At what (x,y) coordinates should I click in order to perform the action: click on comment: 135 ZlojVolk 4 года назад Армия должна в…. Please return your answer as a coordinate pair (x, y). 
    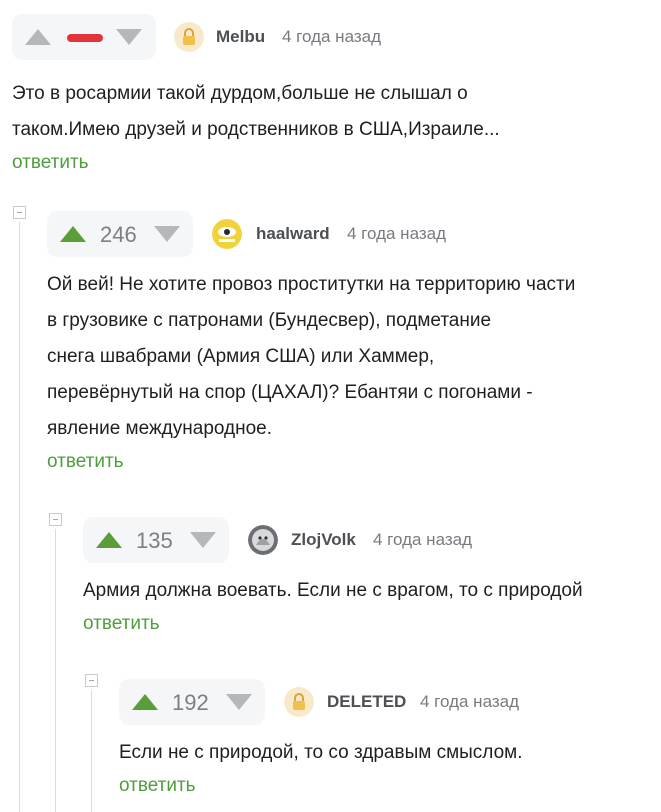
    Looking at the image, I should click on (370, 576).